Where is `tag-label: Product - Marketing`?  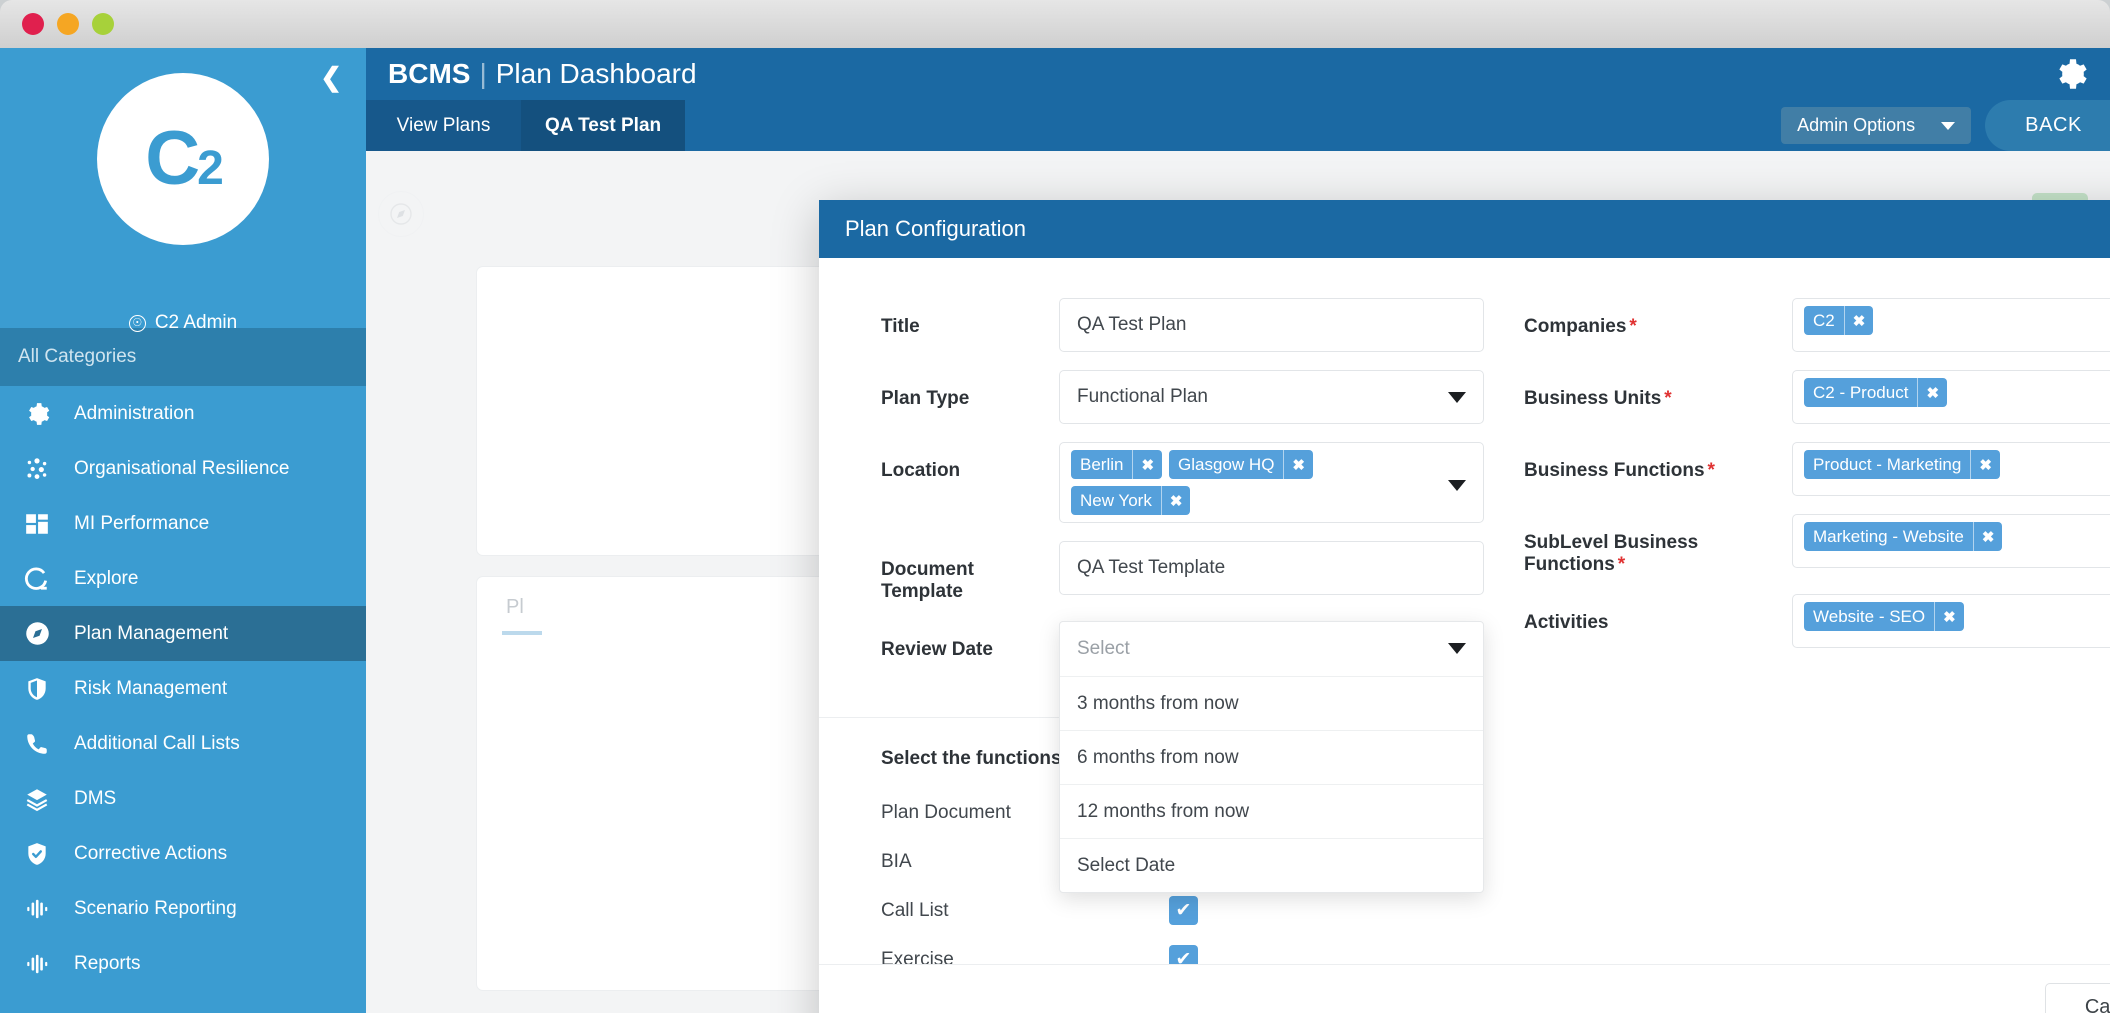 tag-label: Product - Marketing is located at coordinates (1887, 464).